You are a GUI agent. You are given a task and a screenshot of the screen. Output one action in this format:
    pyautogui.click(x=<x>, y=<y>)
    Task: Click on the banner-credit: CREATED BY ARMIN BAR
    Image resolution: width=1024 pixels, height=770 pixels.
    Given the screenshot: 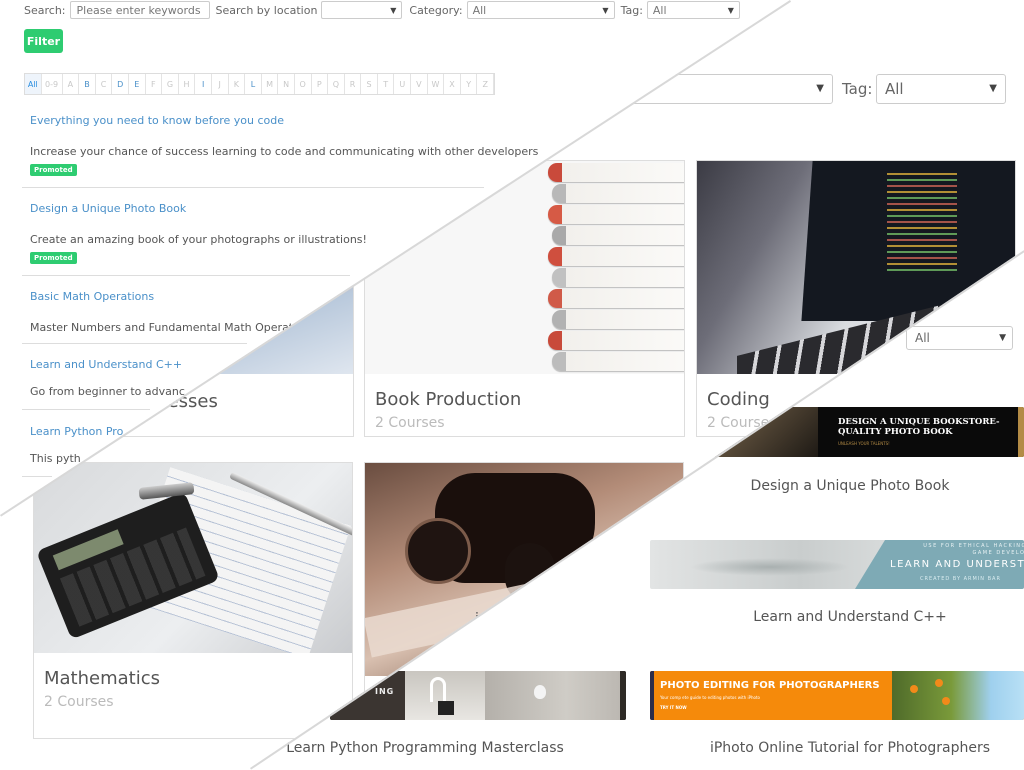 What is the action you would take?
    pyautogui.click(x=960, y=579)
    